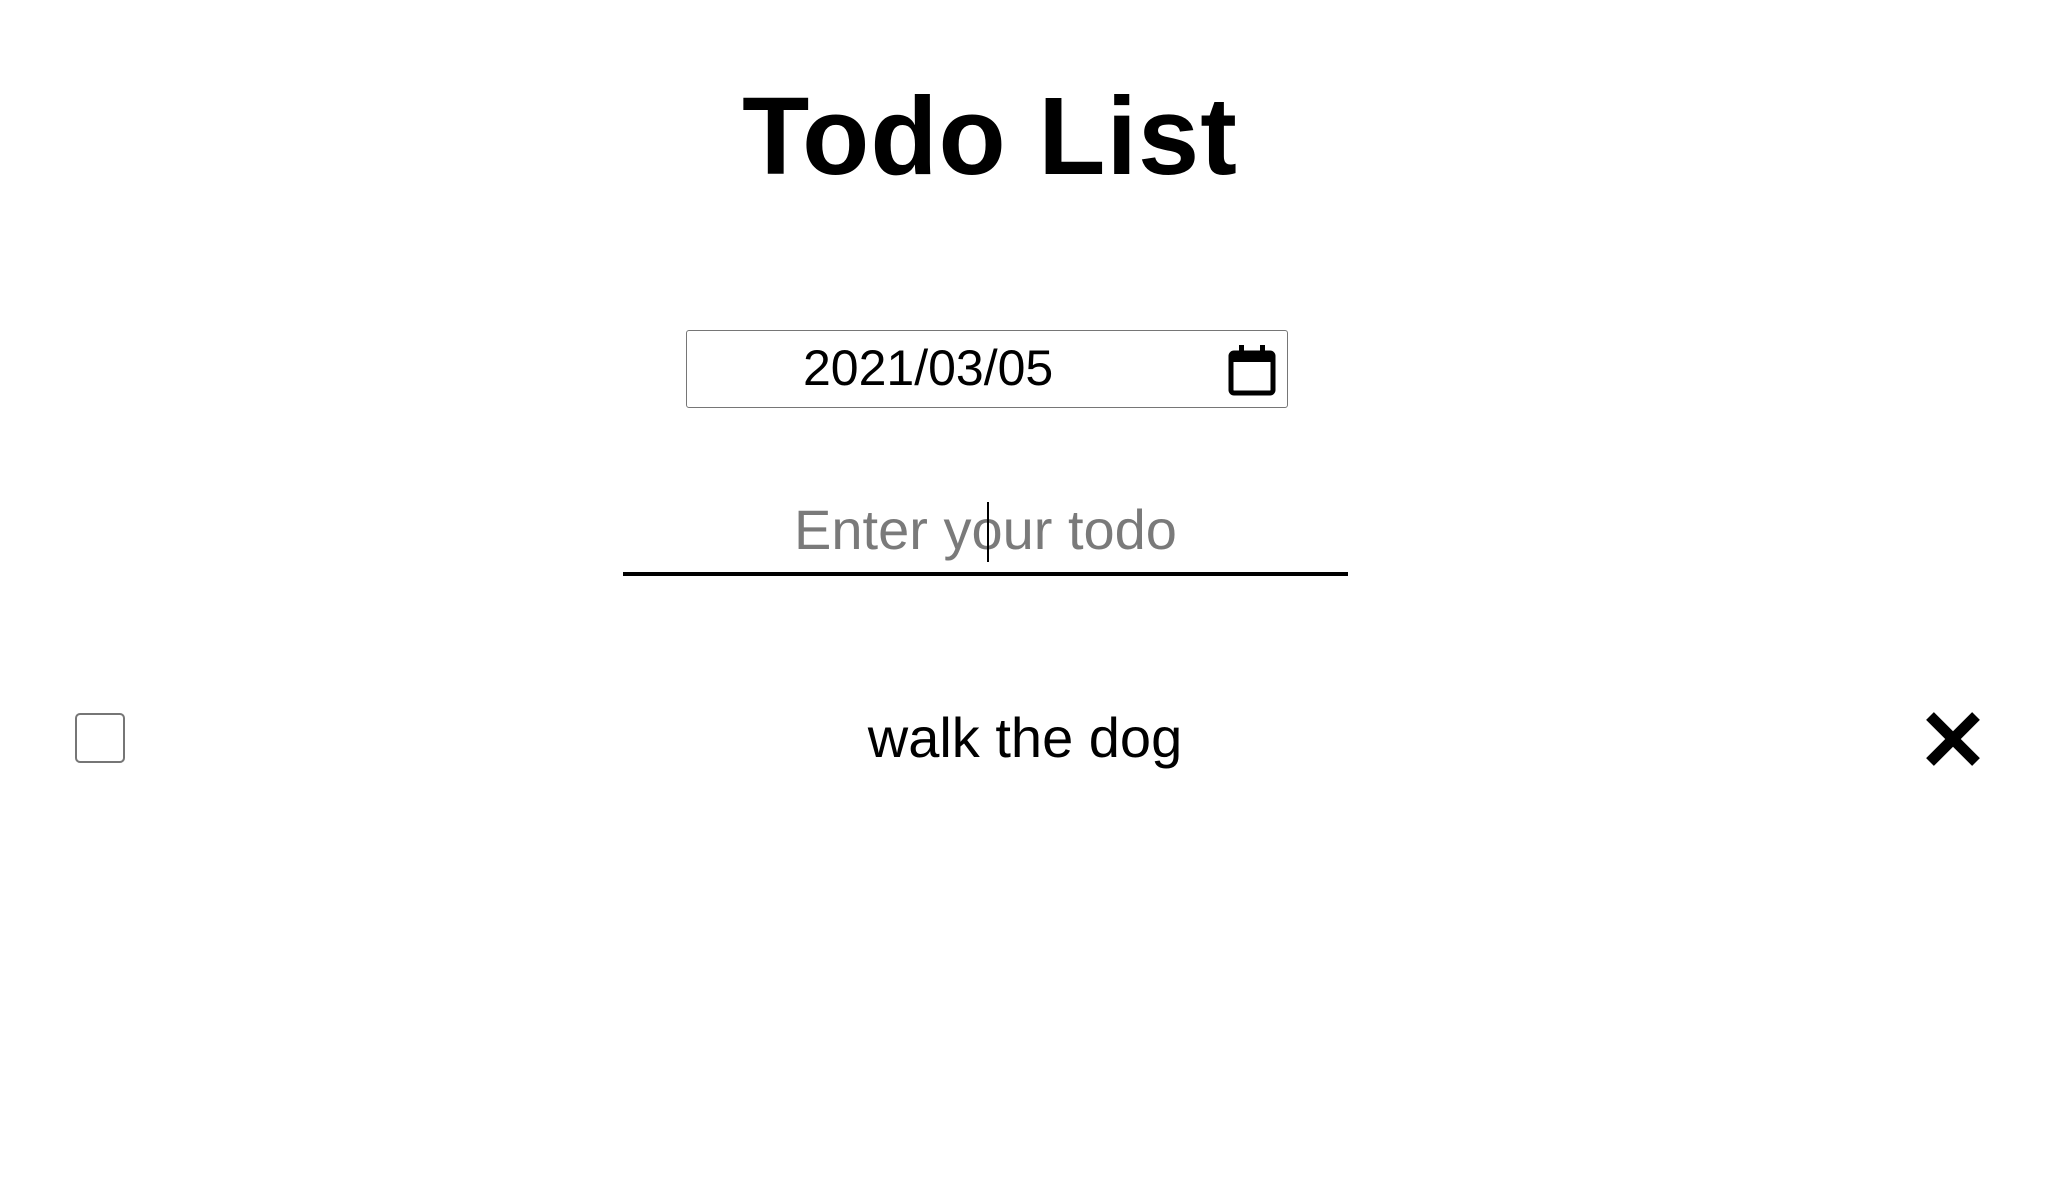 The height and width of the screenshot is (1198, 2050). I want to click on todo-list: walk the dog, so click(1025, 738).